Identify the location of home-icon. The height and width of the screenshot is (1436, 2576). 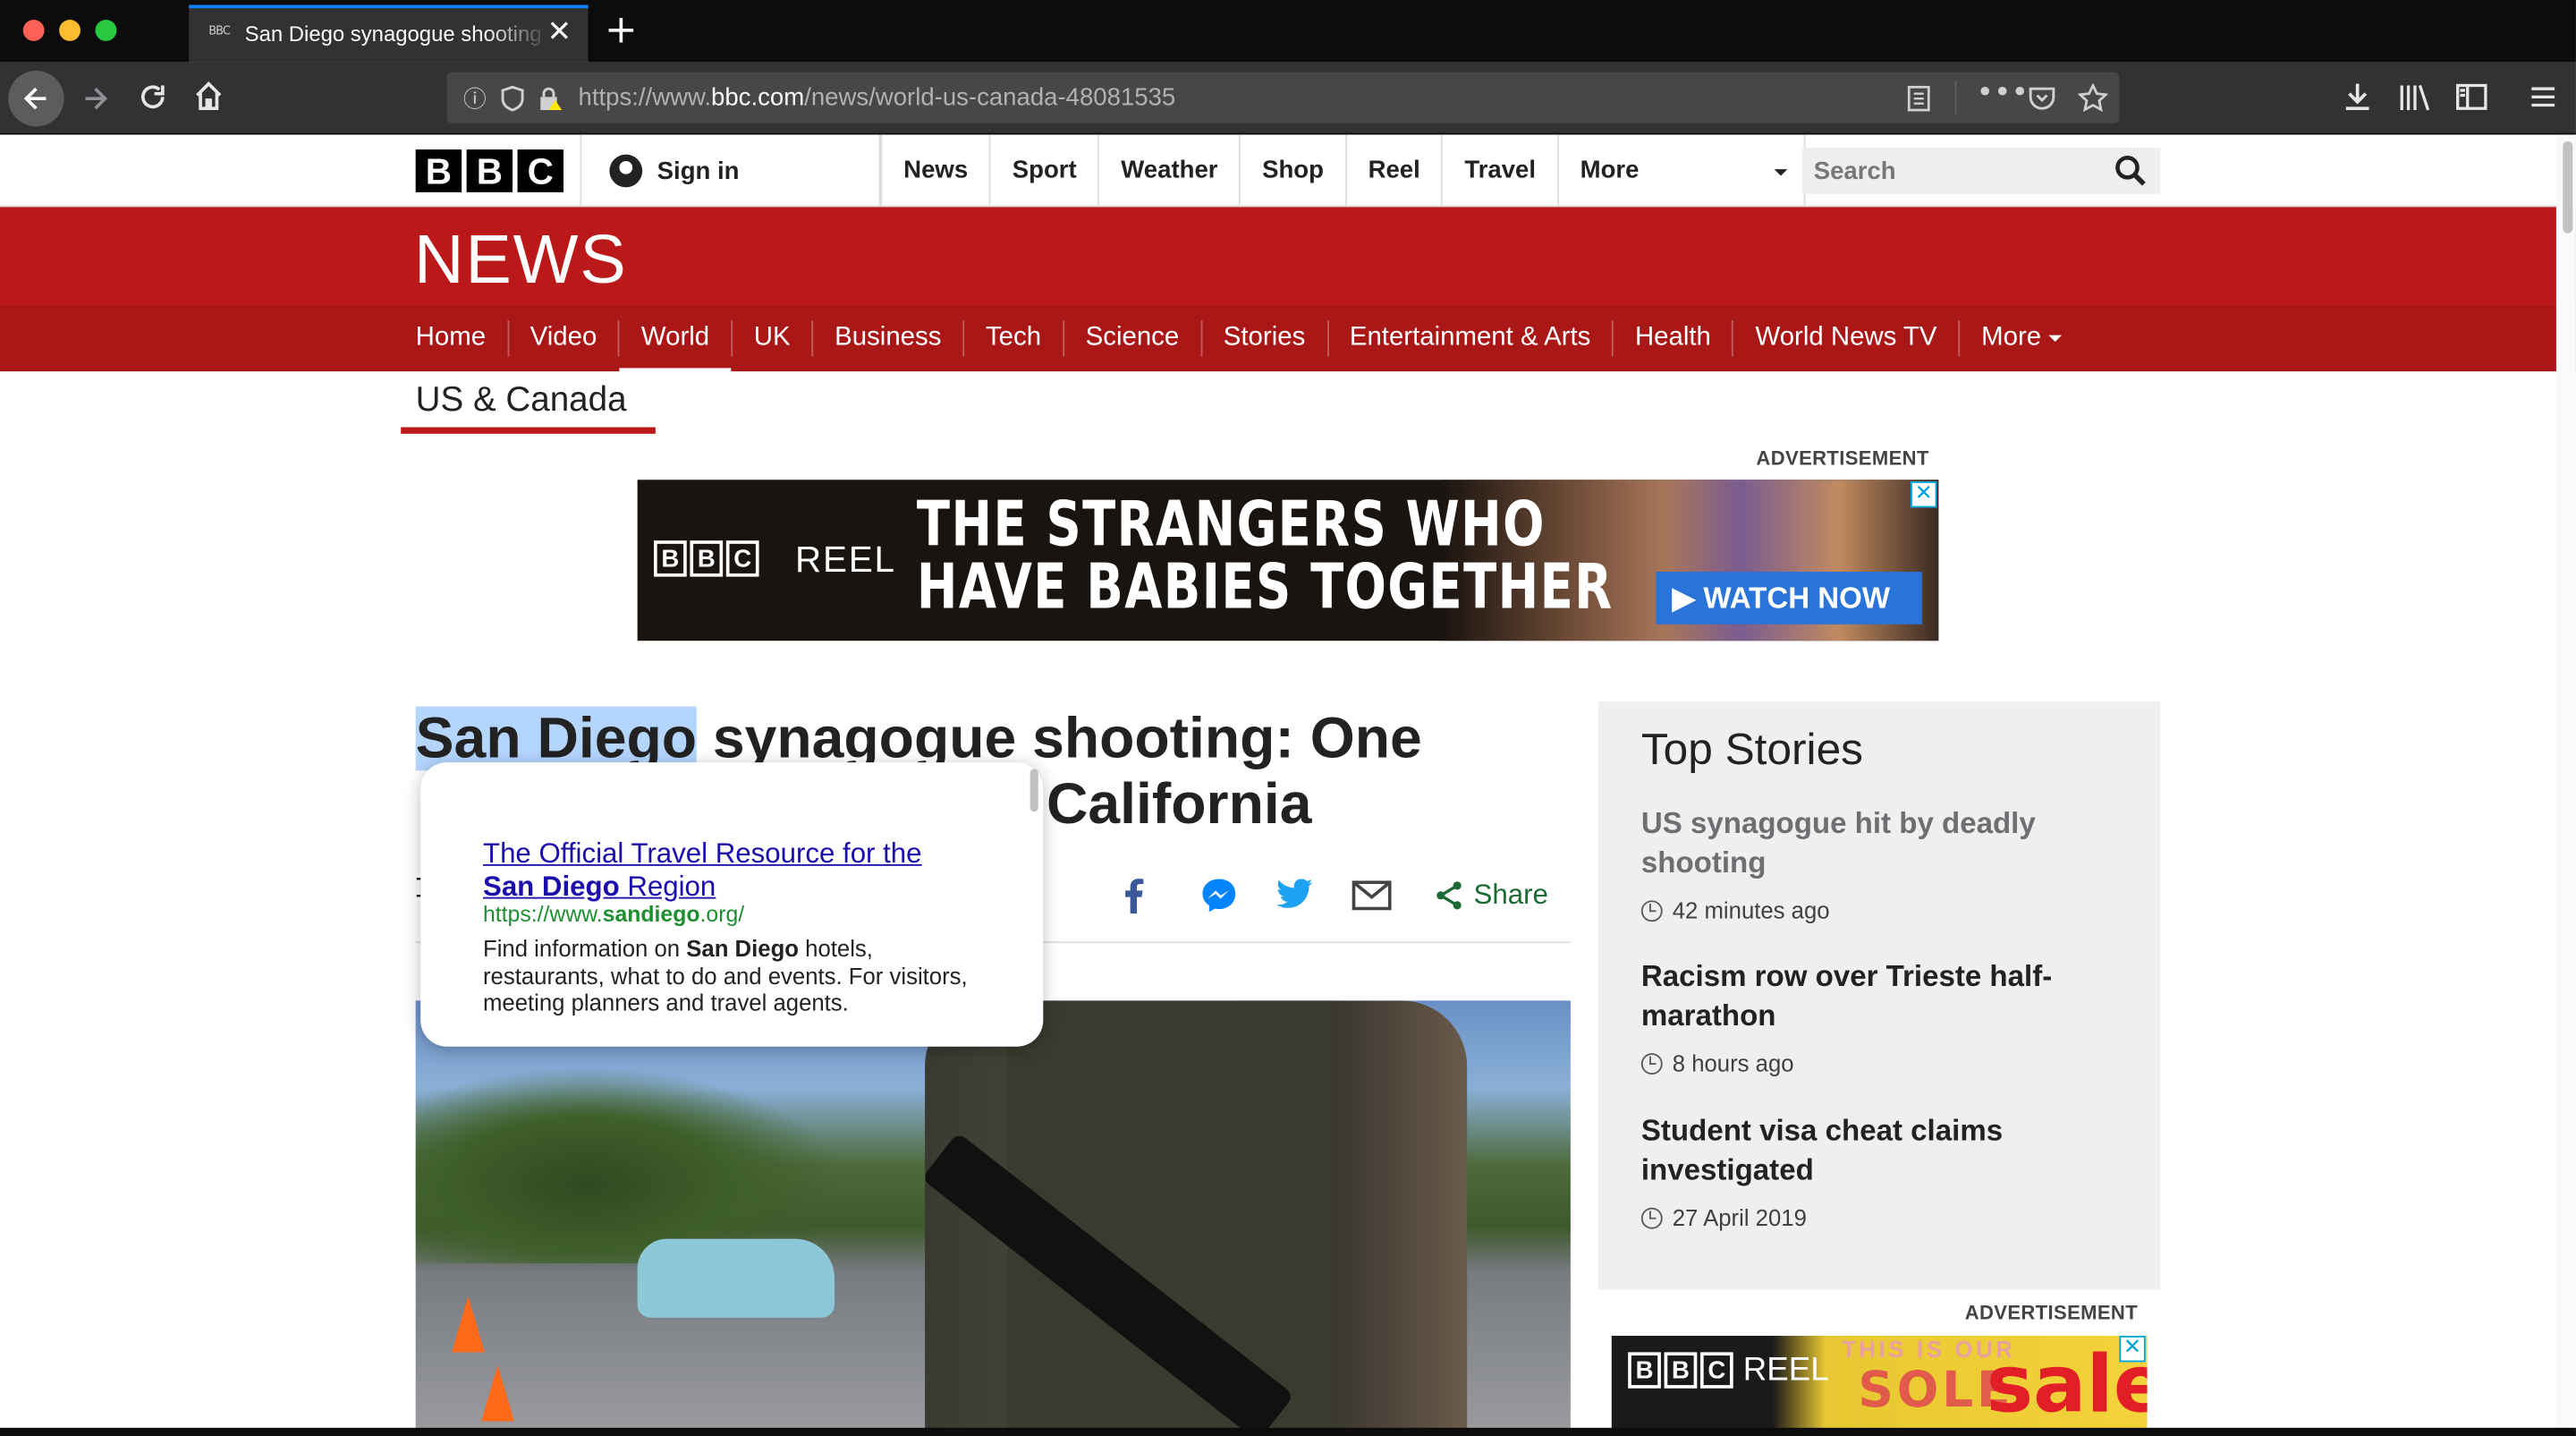
(209, 96).